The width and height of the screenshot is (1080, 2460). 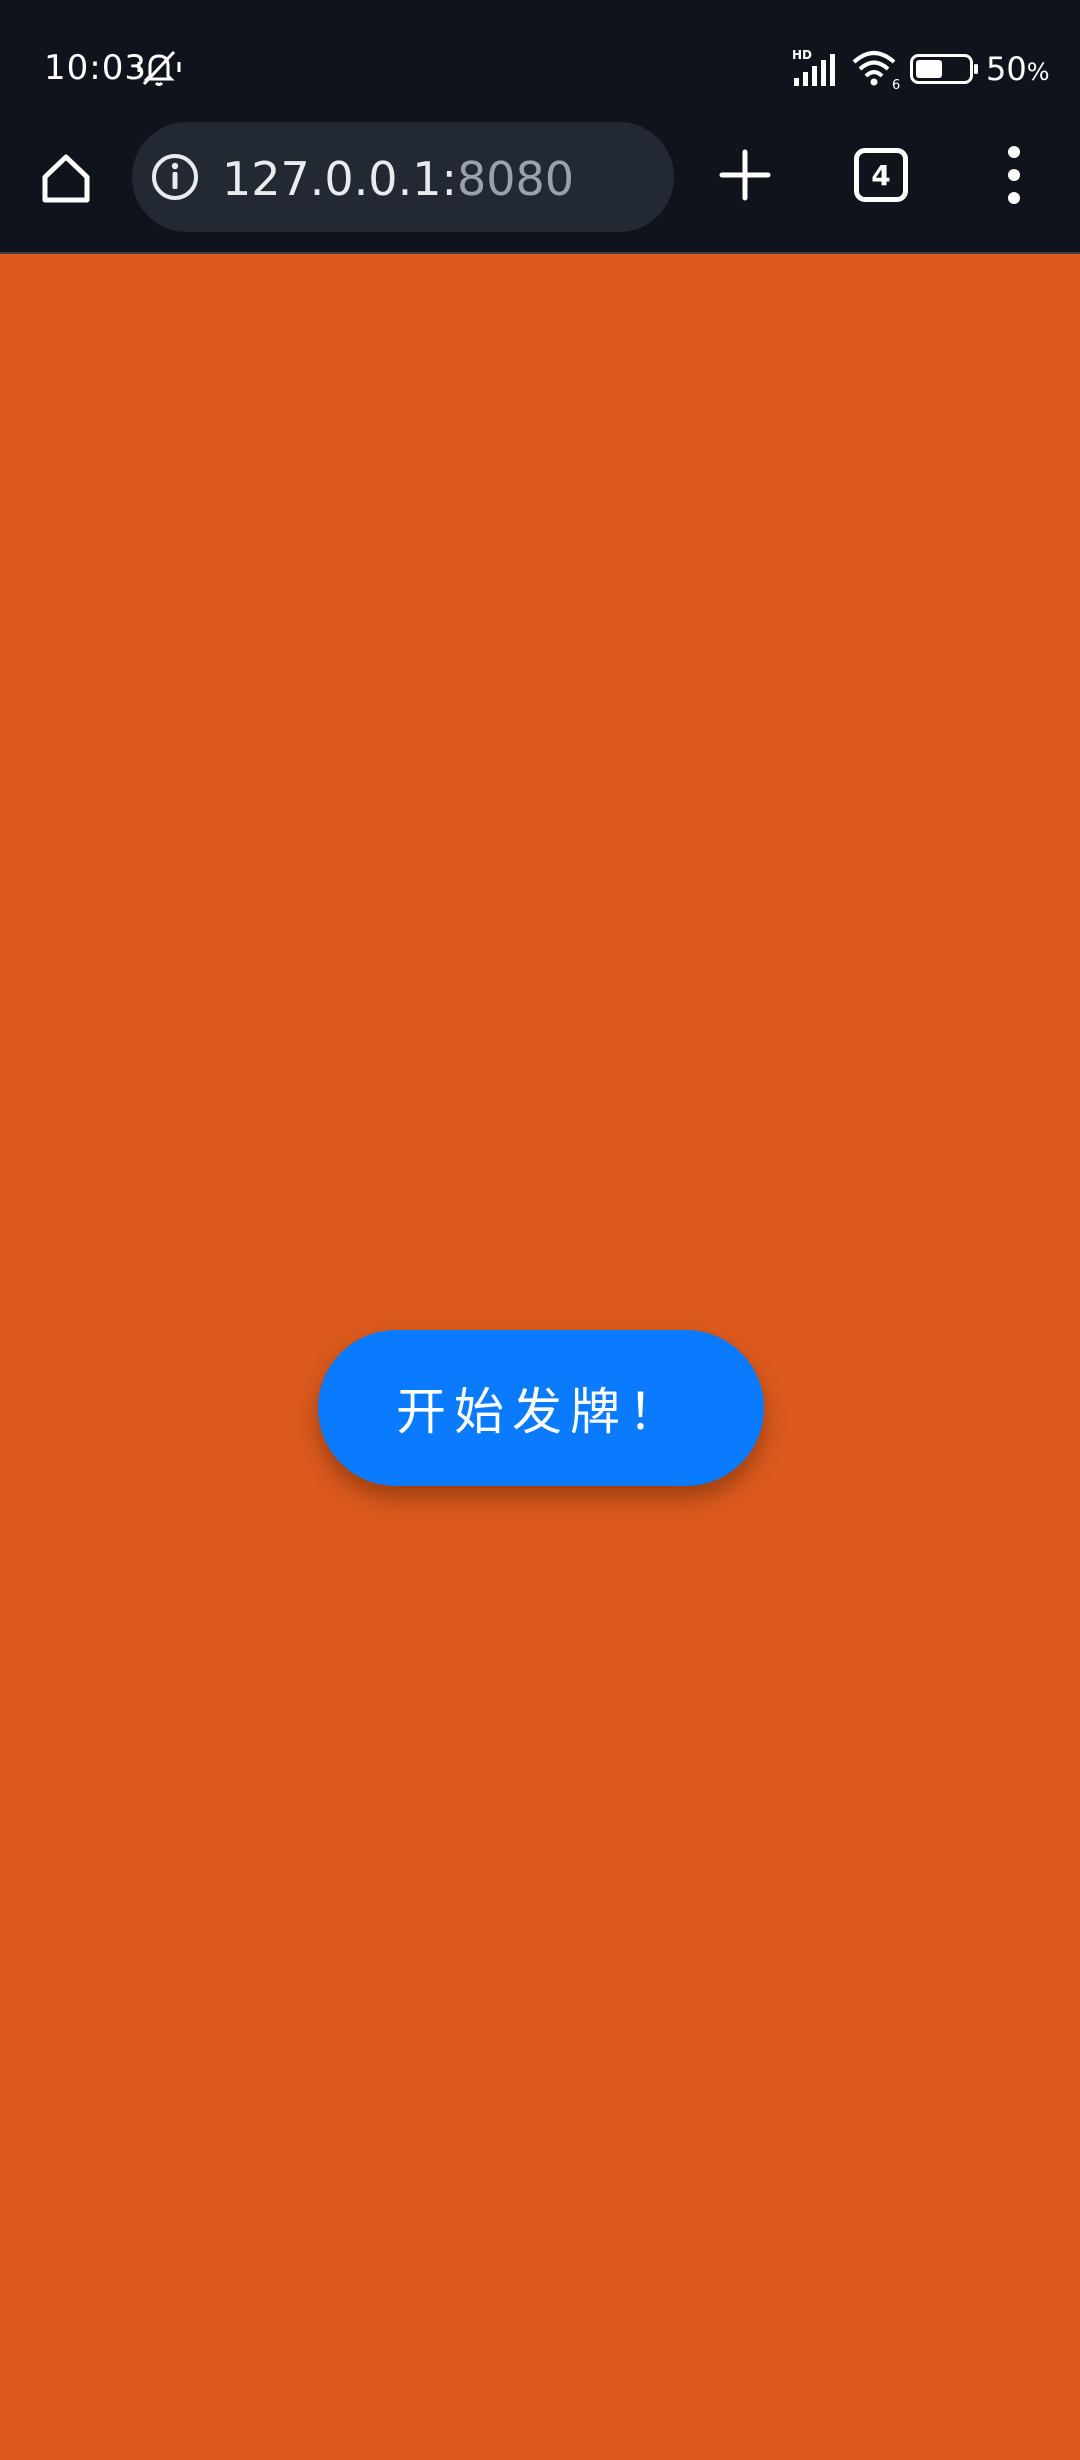 What do you see at coordinates (541, 1408) in the screenshot?
I see `start-deal-button: 开始发牌！` at bounding box center [541, 1408].